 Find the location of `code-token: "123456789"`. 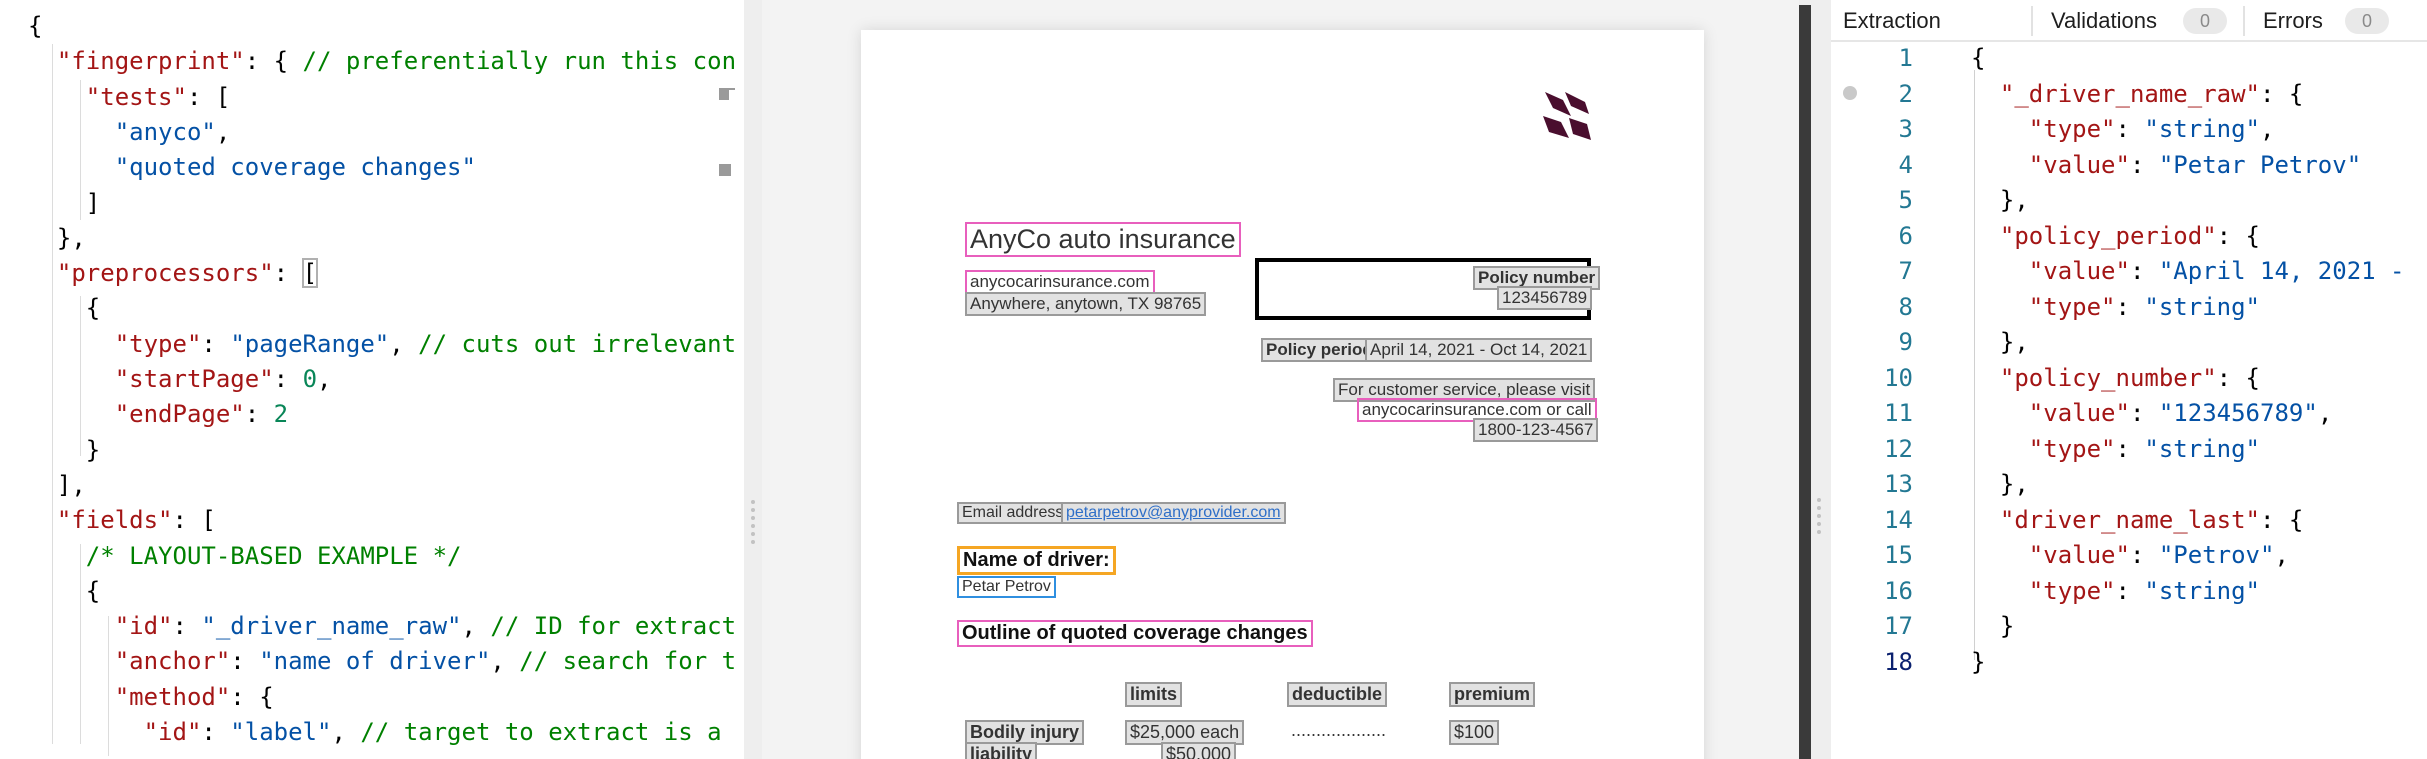

code-token: "123456789" is located at coordinates (2238, 413).